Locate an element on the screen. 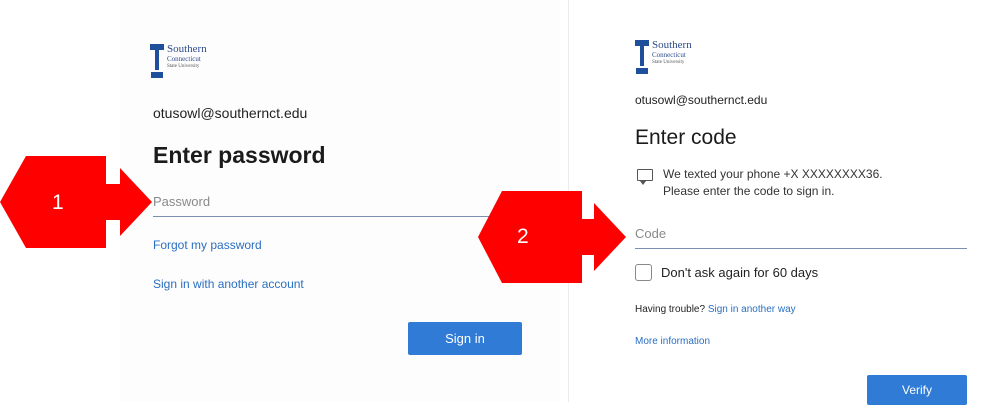 This screenshot has height=405, width=996. password-input is located at coordinates (333, 201).